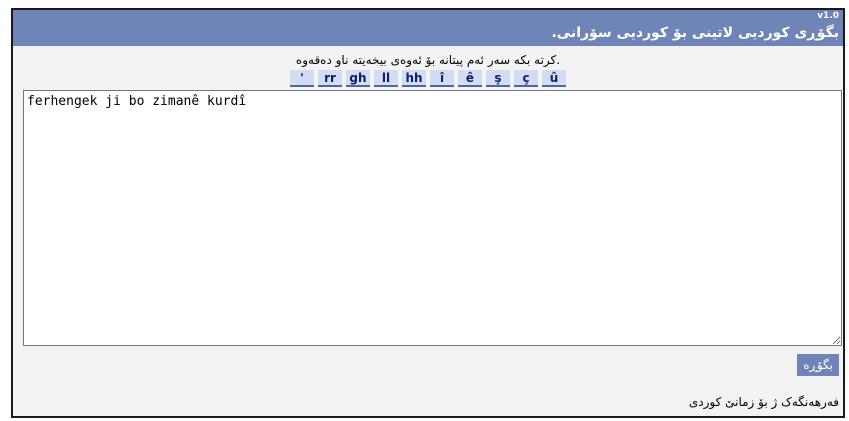 This screenshot has height=421, width=849. Describe the element at coordinates (330, 78) in the screenshot. I see `char-button-rr: rr` at that location.